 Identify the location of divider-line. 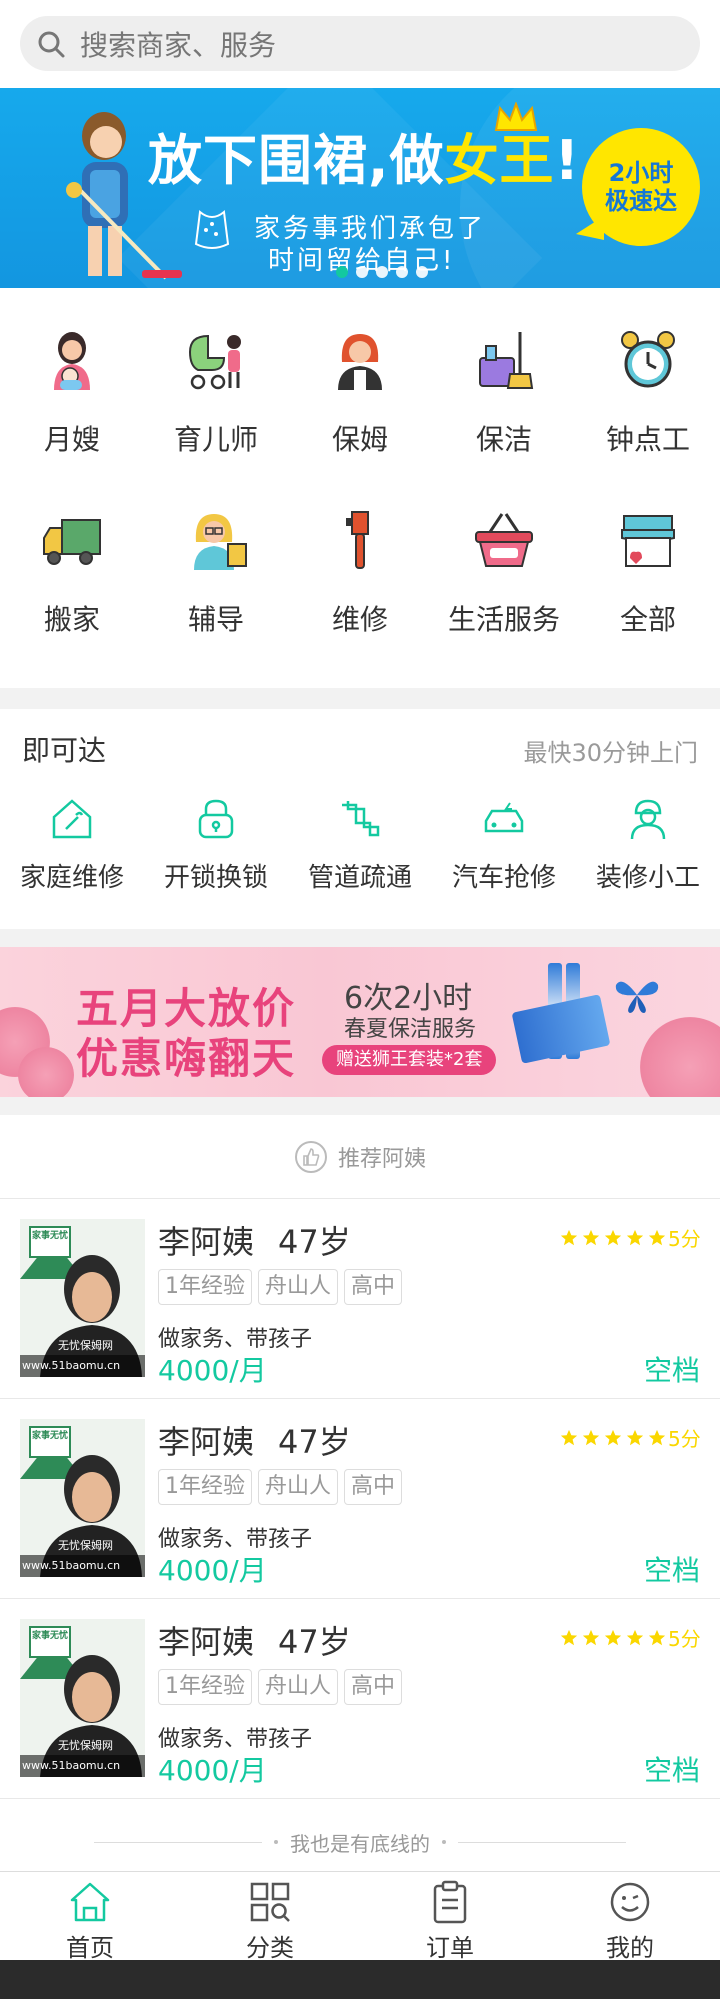
(178, 1842).